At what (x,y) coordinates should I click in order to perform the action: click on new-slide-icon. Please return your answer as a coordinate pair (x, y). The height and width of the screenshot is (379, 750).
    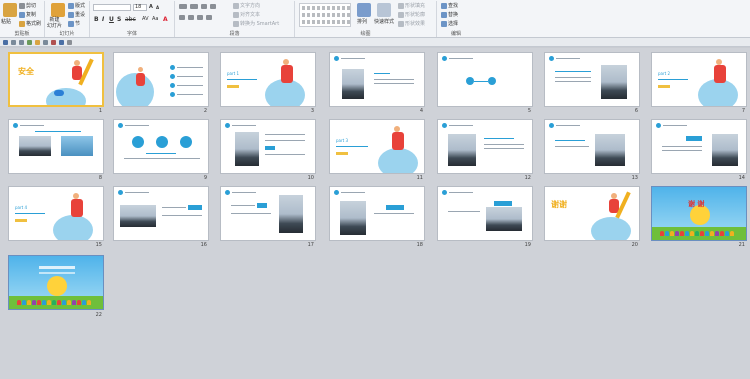
    Looking at the image, I should click on (58, 10).